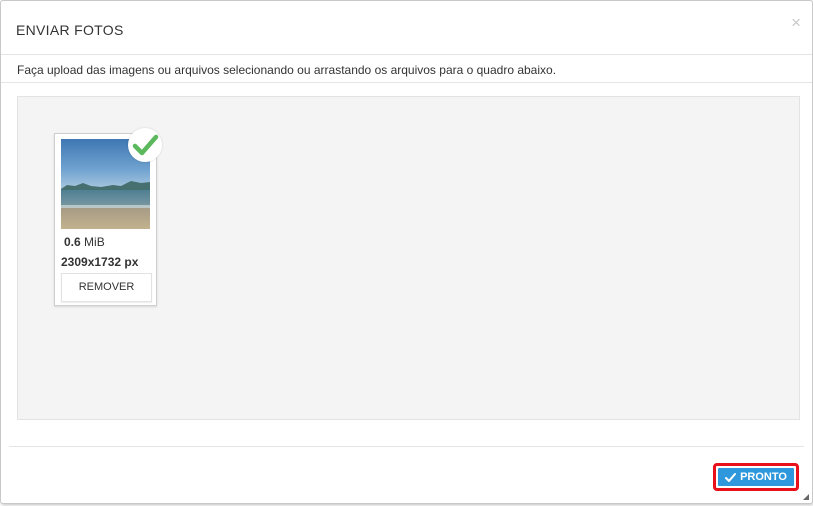 This screenshot has width=813, height=506. I want to click on file-dimensions: 2309x1732 px, so click(100, 262).